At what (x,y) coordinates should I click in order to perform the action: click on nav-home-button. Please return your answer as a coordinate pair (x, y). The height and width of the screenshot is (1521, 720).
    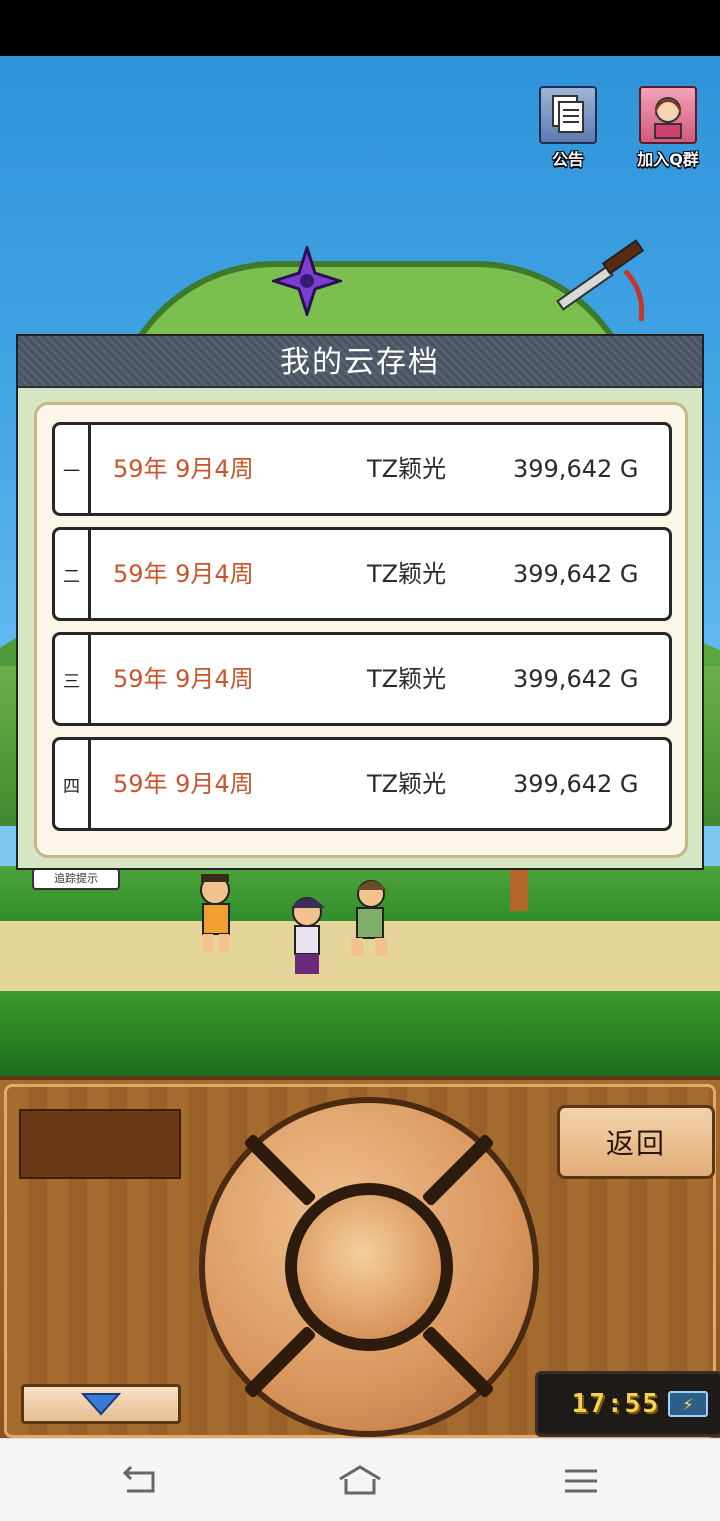
    Looking at the image, I should click on (360, 1481).